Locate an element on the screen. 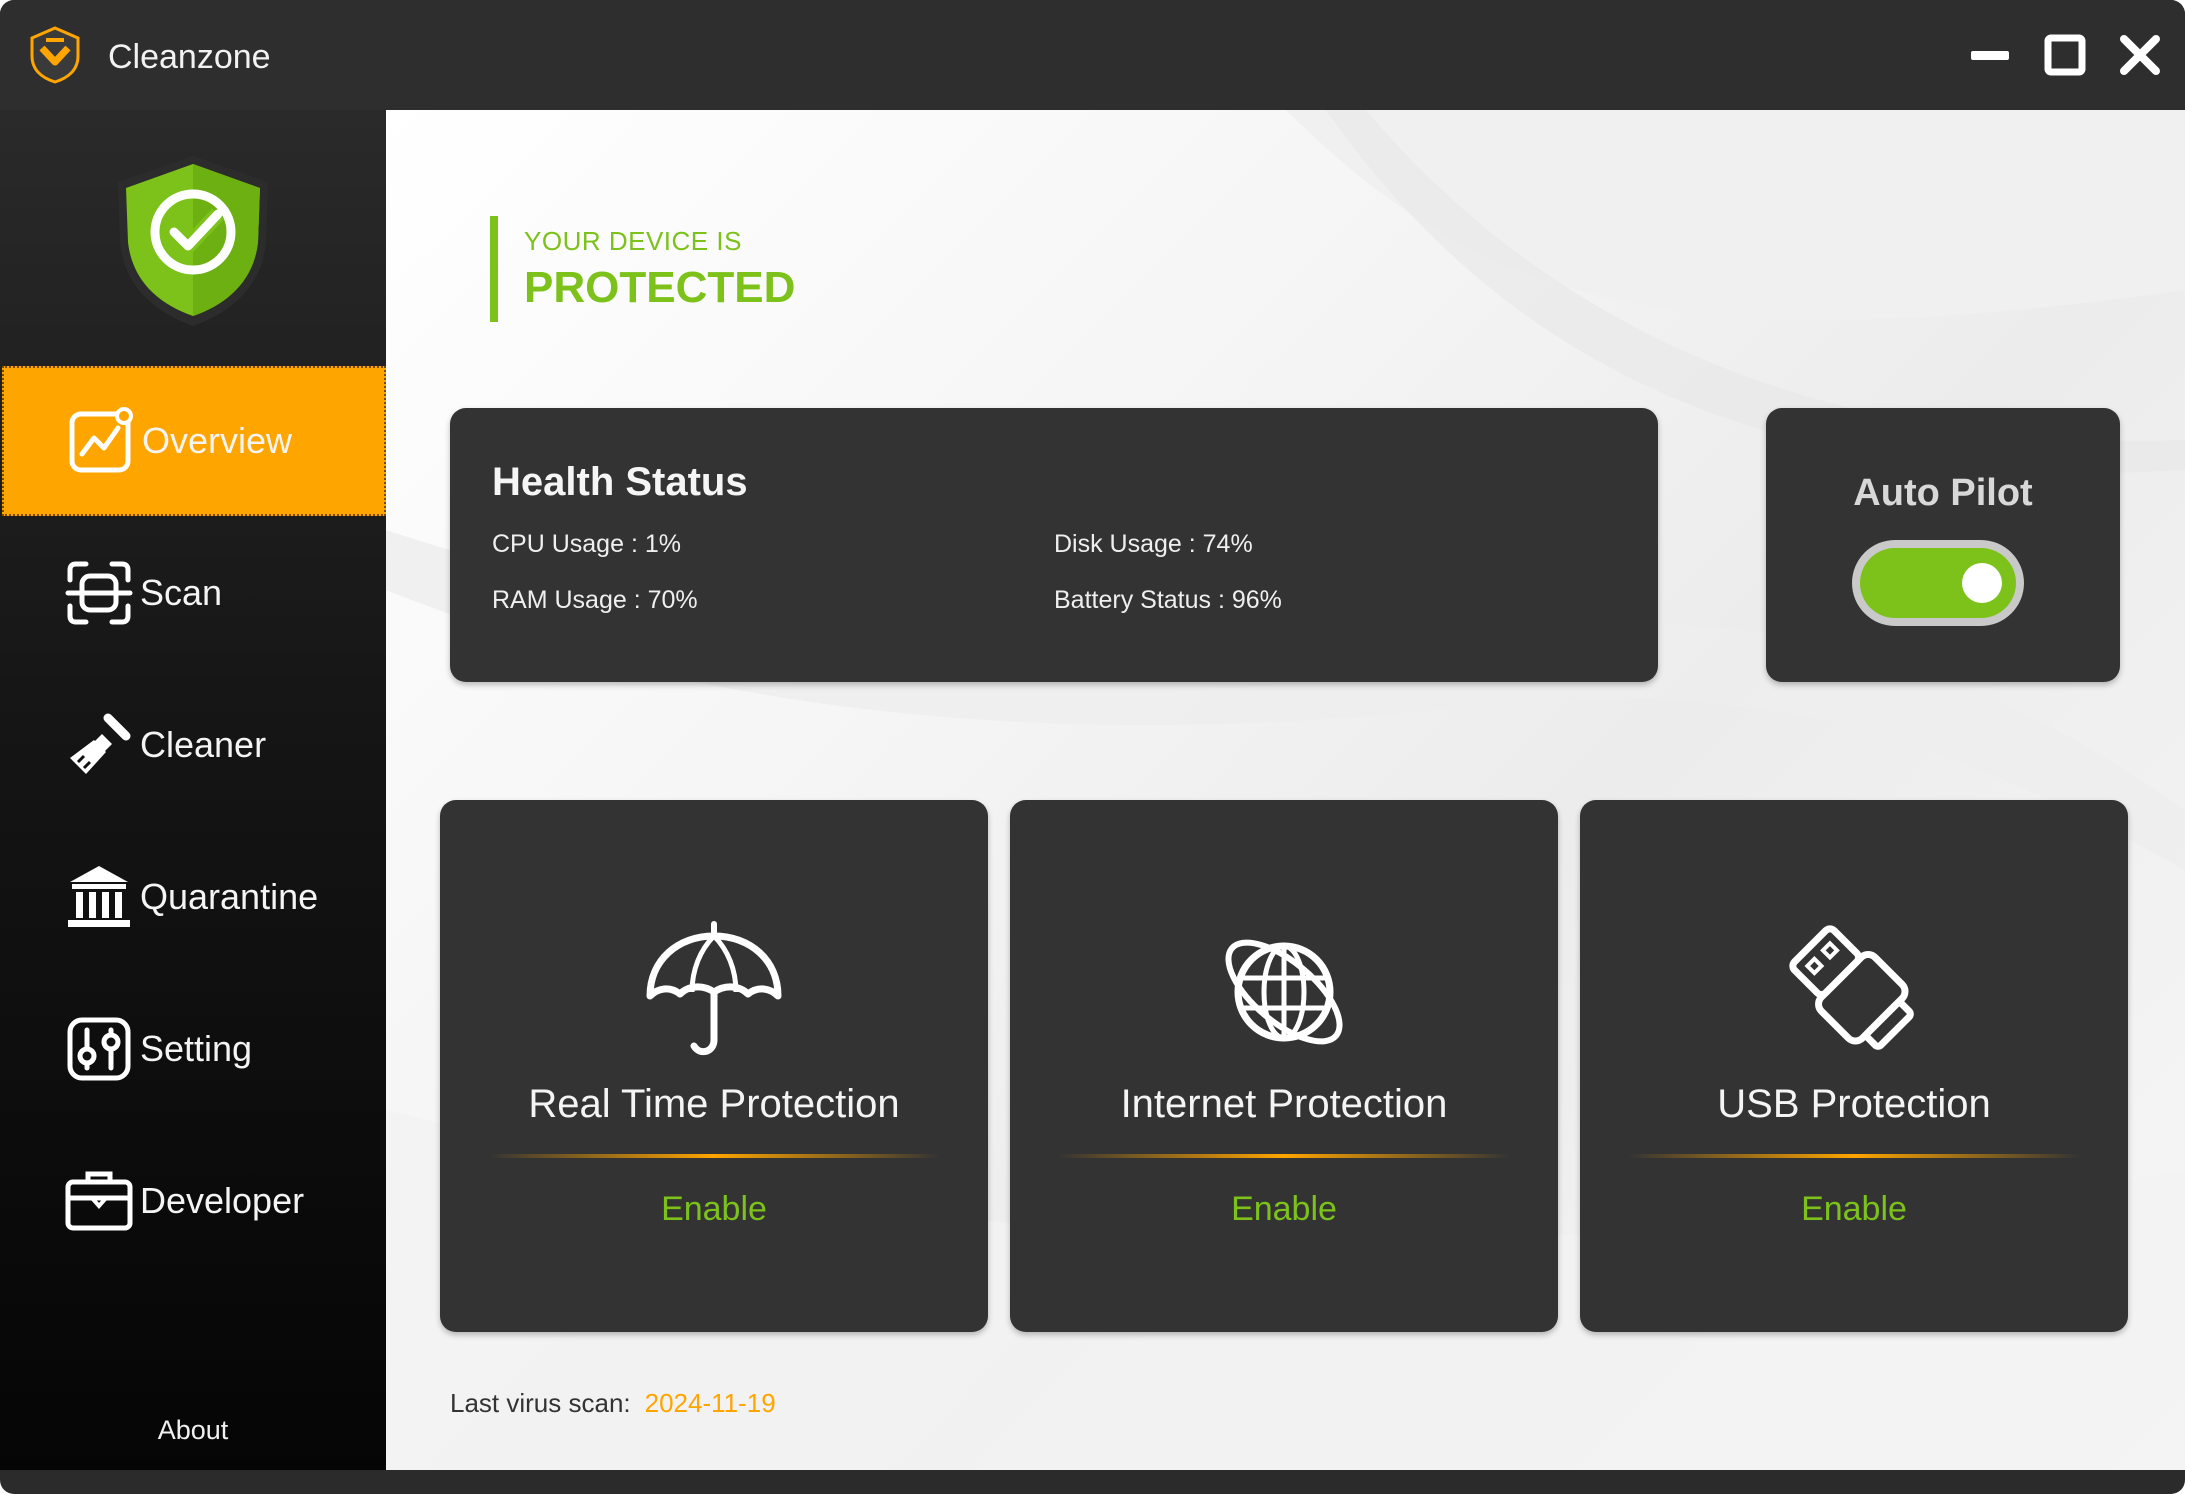 The image size is (2185, 1494). scan-icon is located at coordinates (99, 593).